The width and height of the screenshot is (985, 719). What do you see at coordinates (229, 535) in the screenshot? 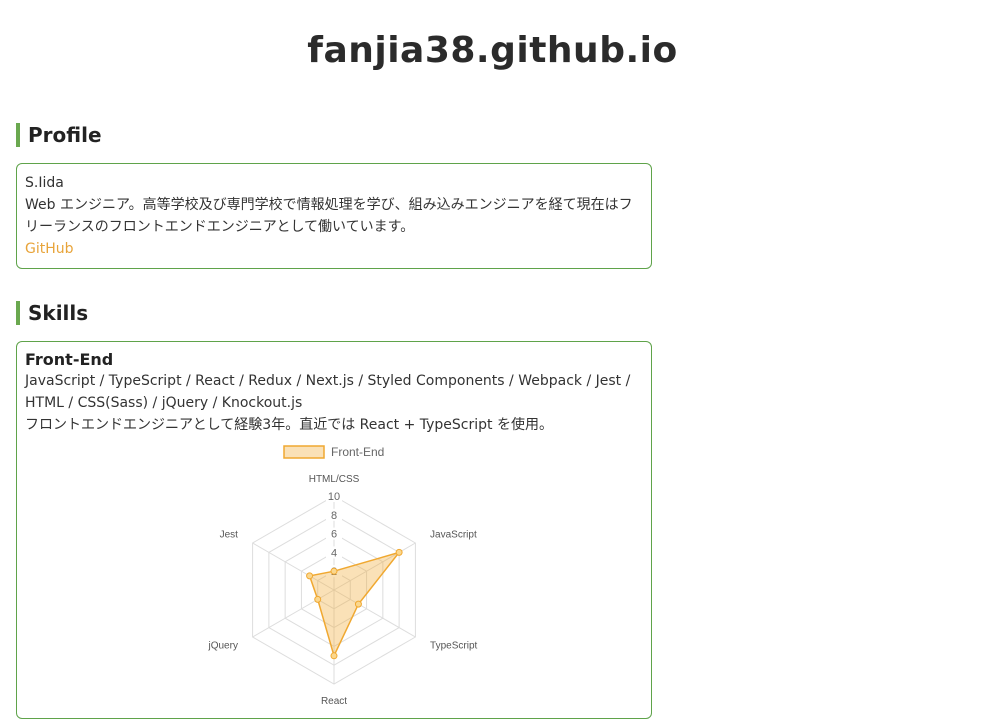
I see `radar-category-label: Jest` at bounding box center [229, 535].